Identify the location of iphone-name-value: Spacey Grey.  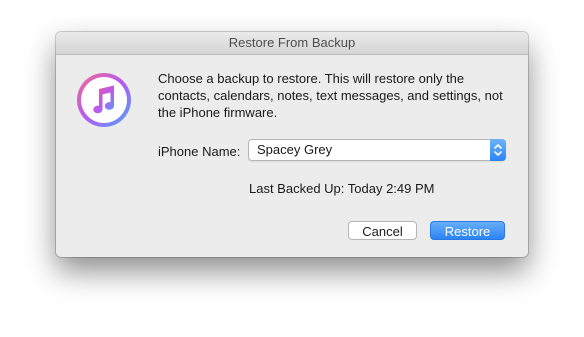
(295, 149).